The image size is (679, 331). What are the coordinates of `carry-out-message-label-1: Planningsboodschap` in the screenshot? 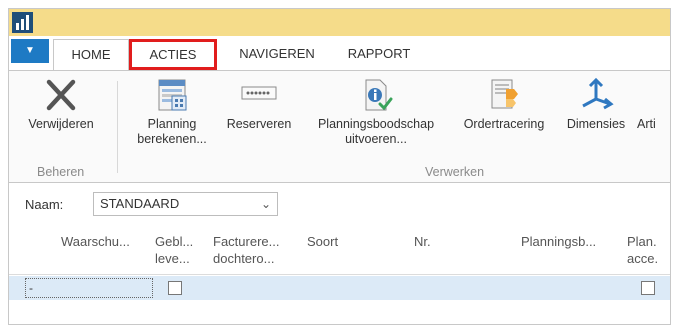 It's located at (376, 124).